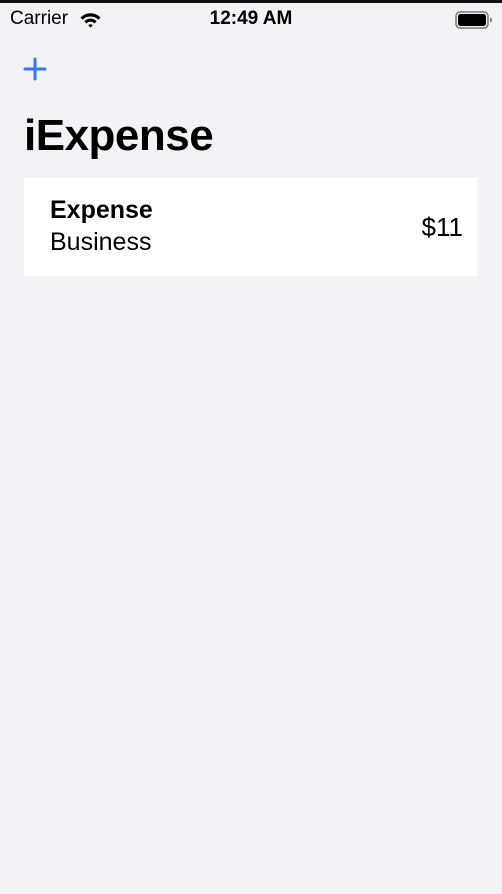 The image size is (502, 894). Describe the element at coordinates (473, 20) in the screenshot. I see `battery-icon` at that location.